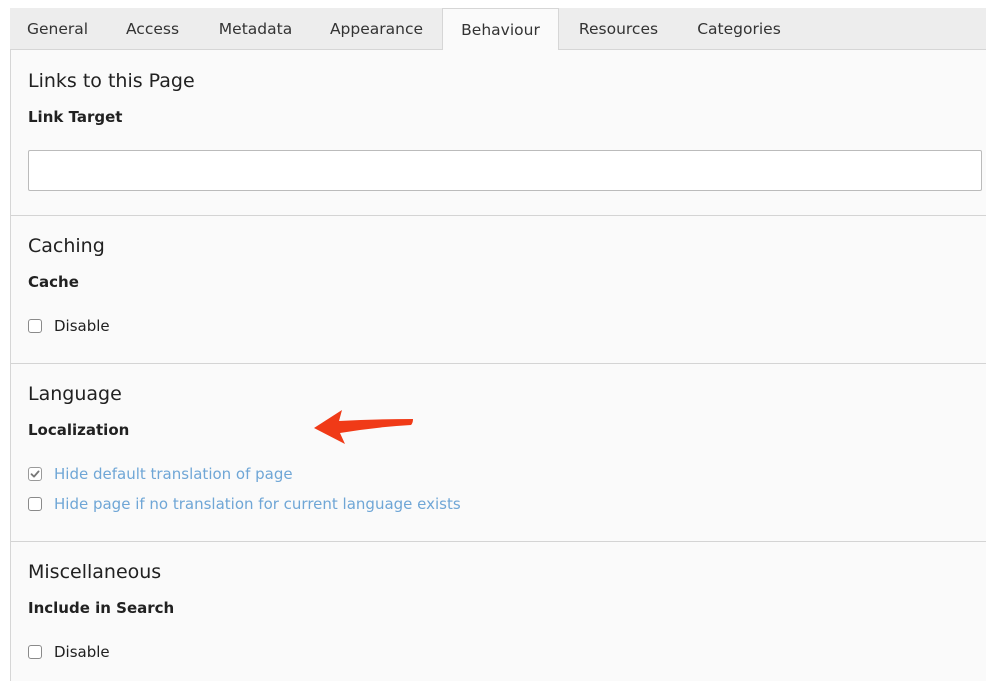 The height and width of the screenshot is (681, 986). Describe the element at coordinates (101, 608) in the screenshot. I see `field-label-include-in-search: Include in Search` at that location.